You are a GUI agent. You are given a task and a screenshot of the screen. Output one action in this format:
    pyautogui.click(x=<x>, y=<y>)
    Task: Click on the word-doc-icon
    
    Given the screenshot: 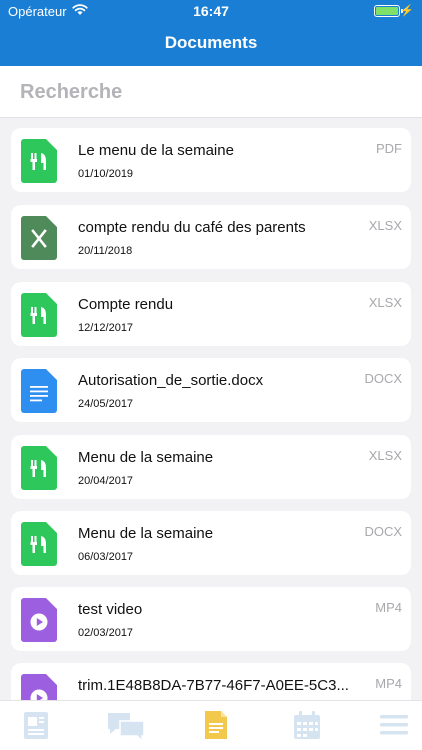 What is the action you would take?
    pyautogui.click(x=39, y=391)
    